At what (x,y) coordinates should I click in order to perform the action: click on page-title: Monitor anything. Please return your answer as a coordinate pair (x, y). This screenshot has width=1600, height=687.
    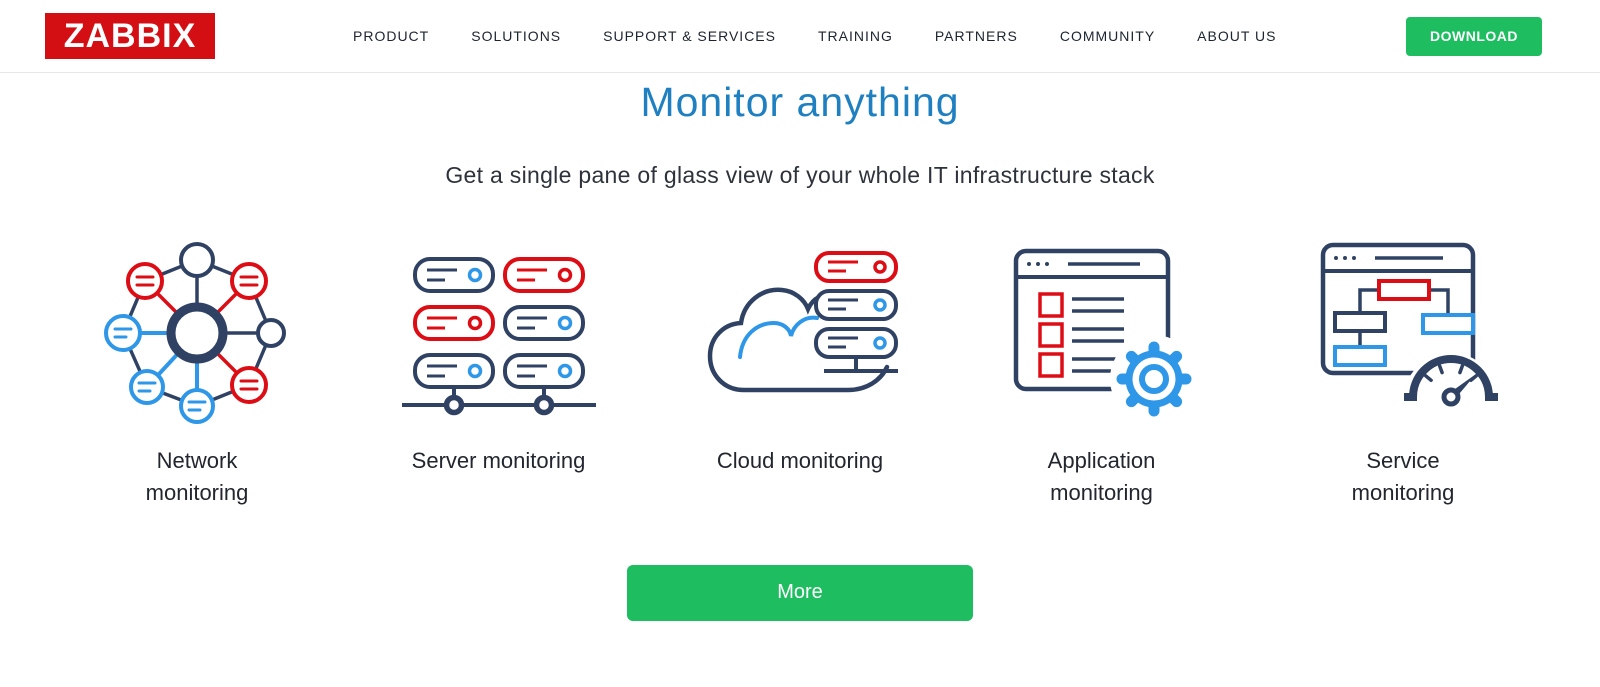
    Looking at the image, I should click on (800, 102).